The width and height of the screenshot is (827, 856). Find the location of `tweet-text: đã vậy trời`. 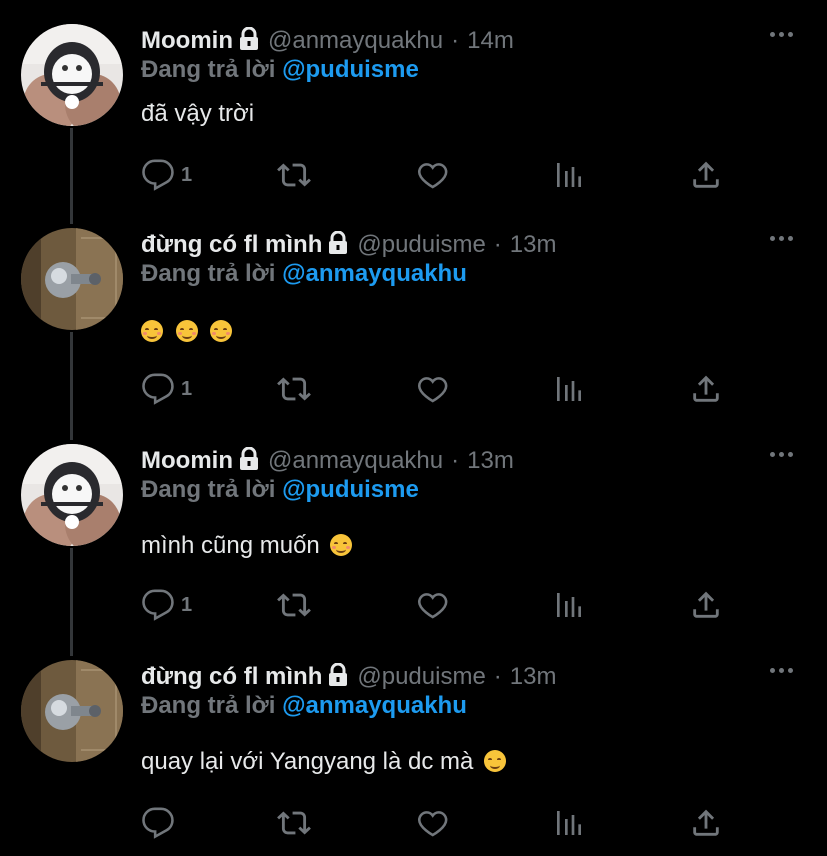

tweet-text: đã vậy trời is located at coordinates (197, 114).